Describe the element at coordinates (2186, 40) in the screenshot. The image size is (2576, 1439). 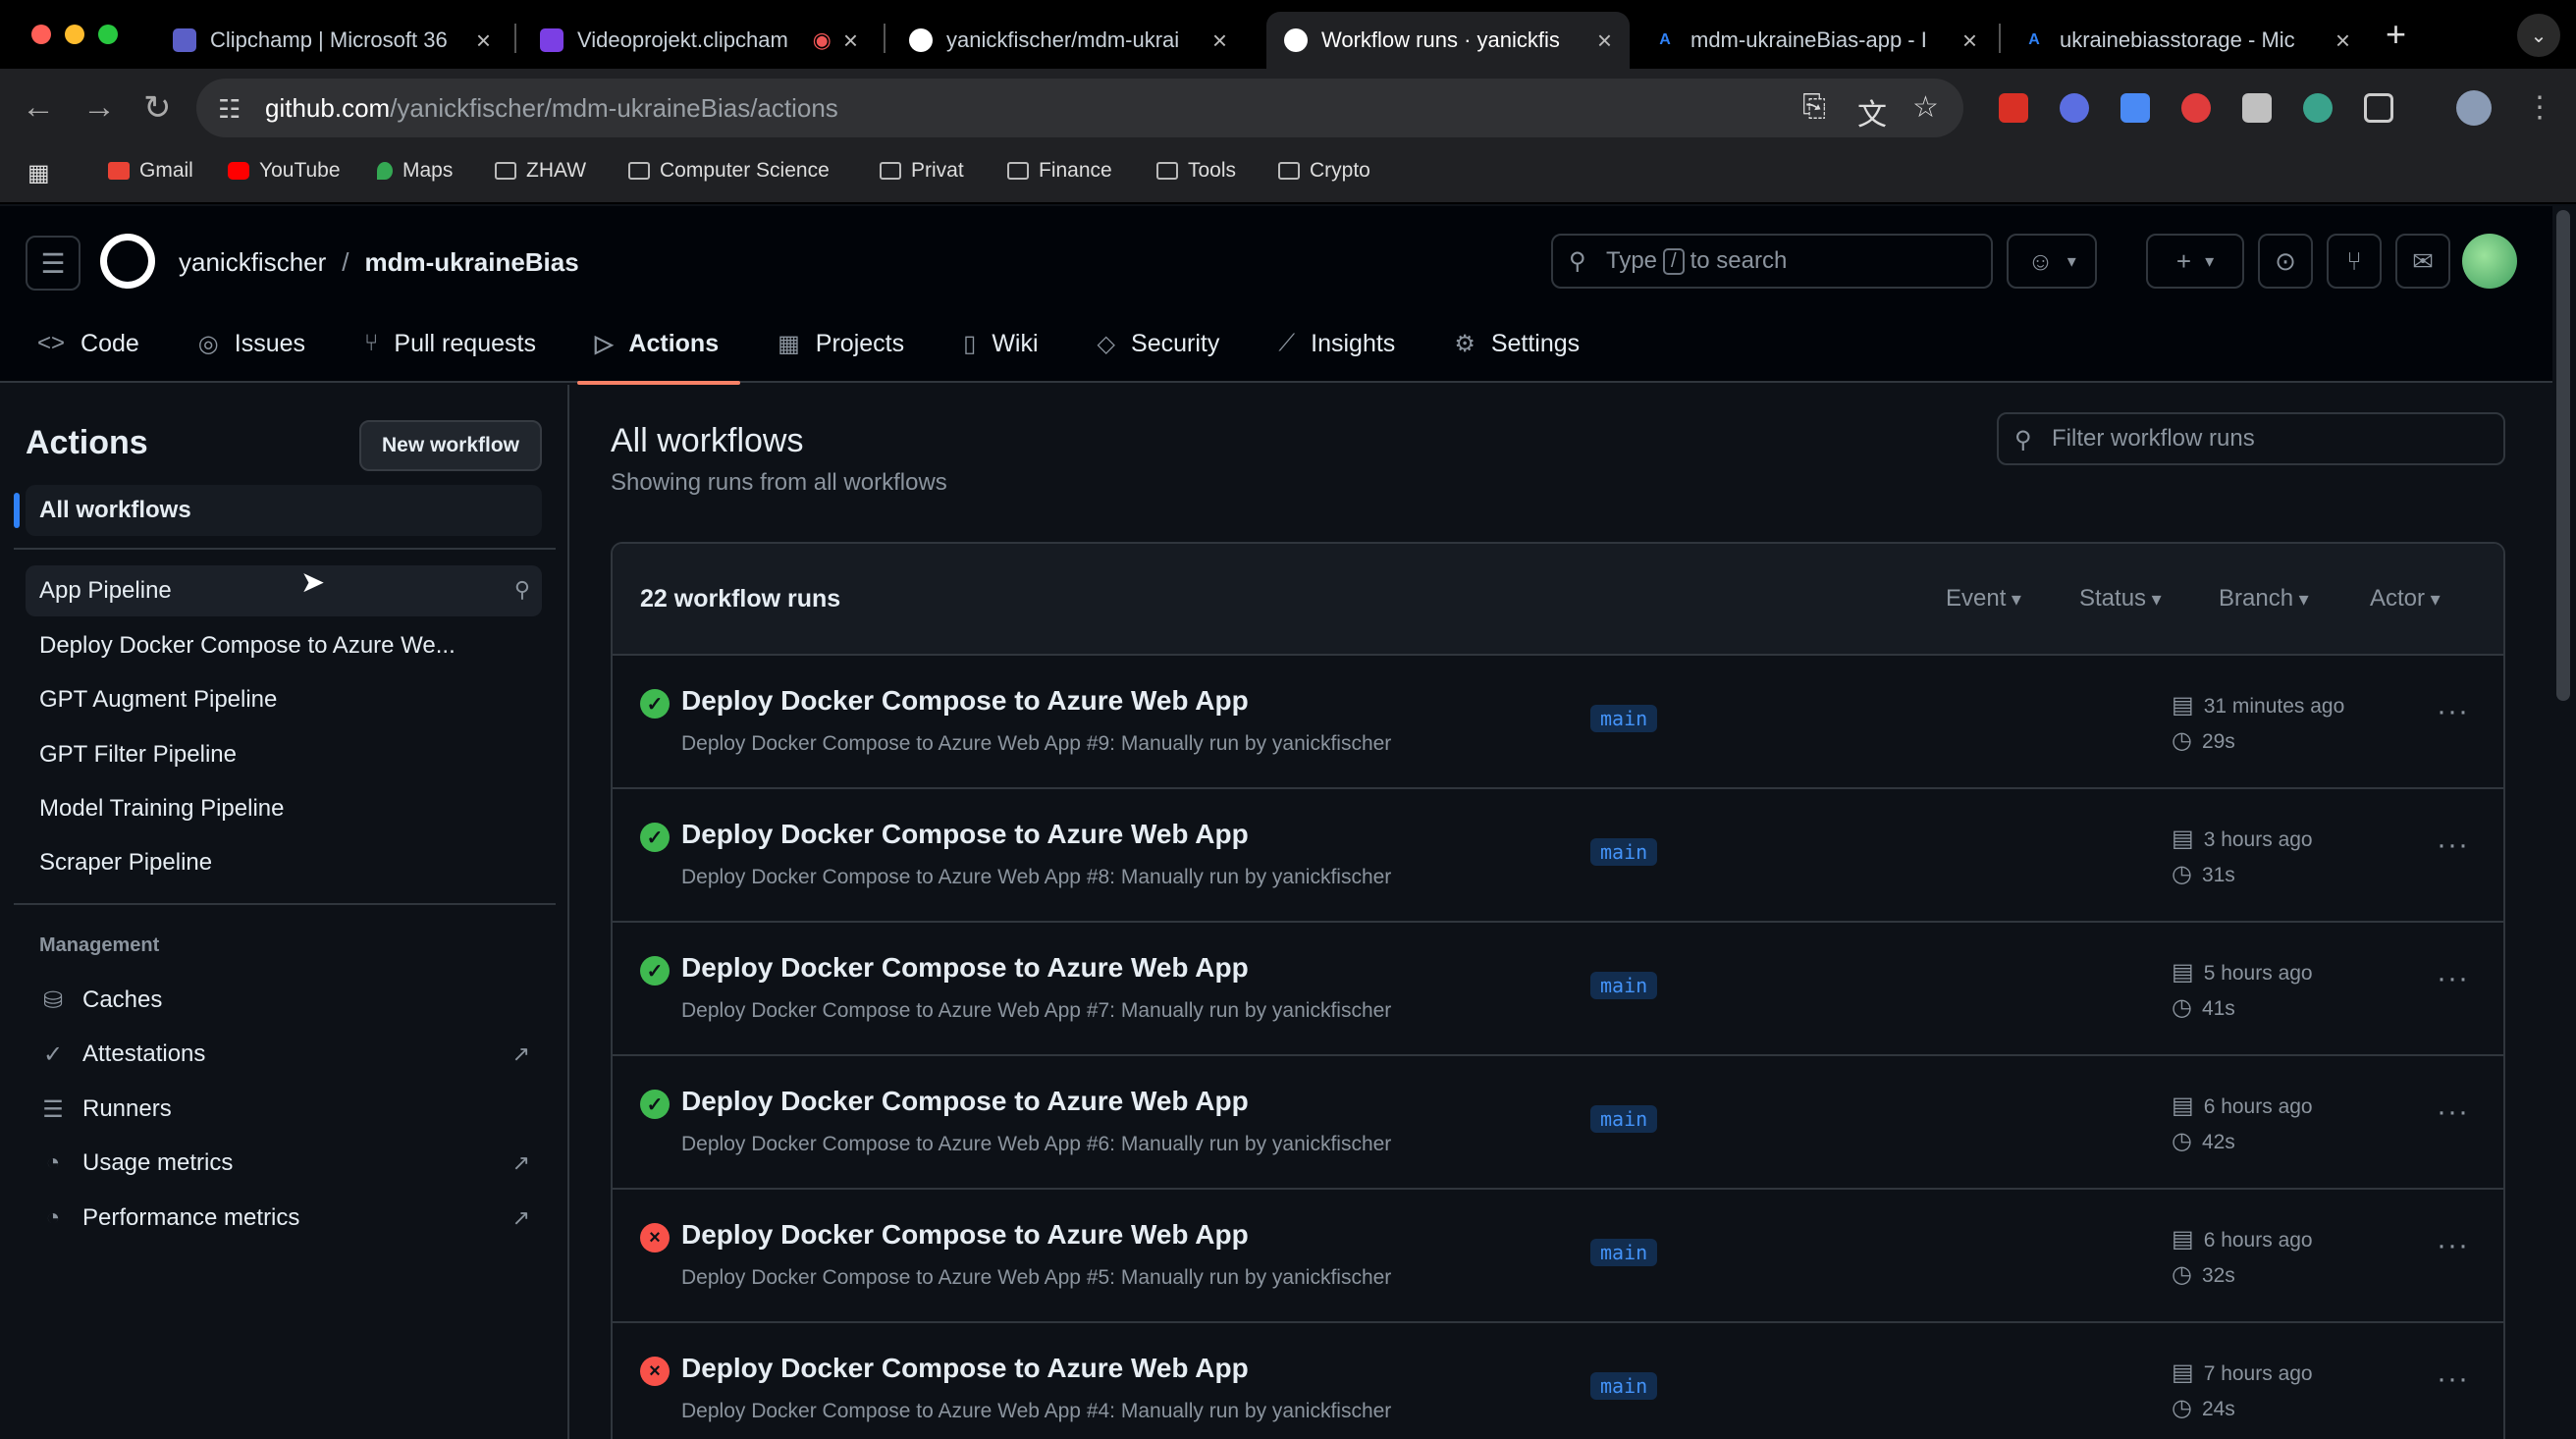
I see `browser-tab: A ukrainebiasstorage - Mic ×` at that location.